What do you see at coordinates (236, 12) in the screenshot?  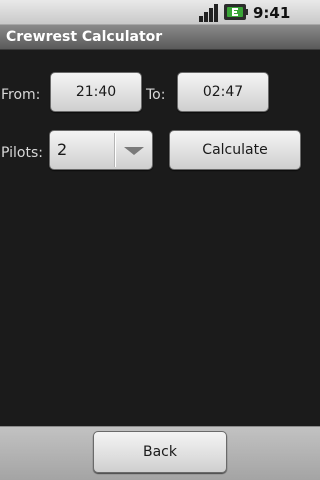 I see `battery-icon` at bounding box center [236, 12].